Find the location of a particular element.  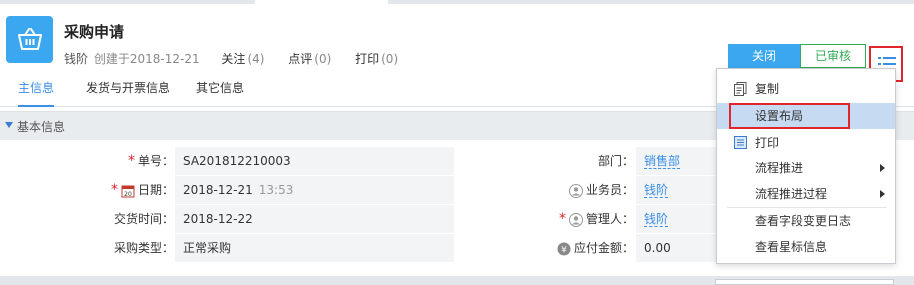

order-no-label: * 单号： is located at coordinates (150, 161).